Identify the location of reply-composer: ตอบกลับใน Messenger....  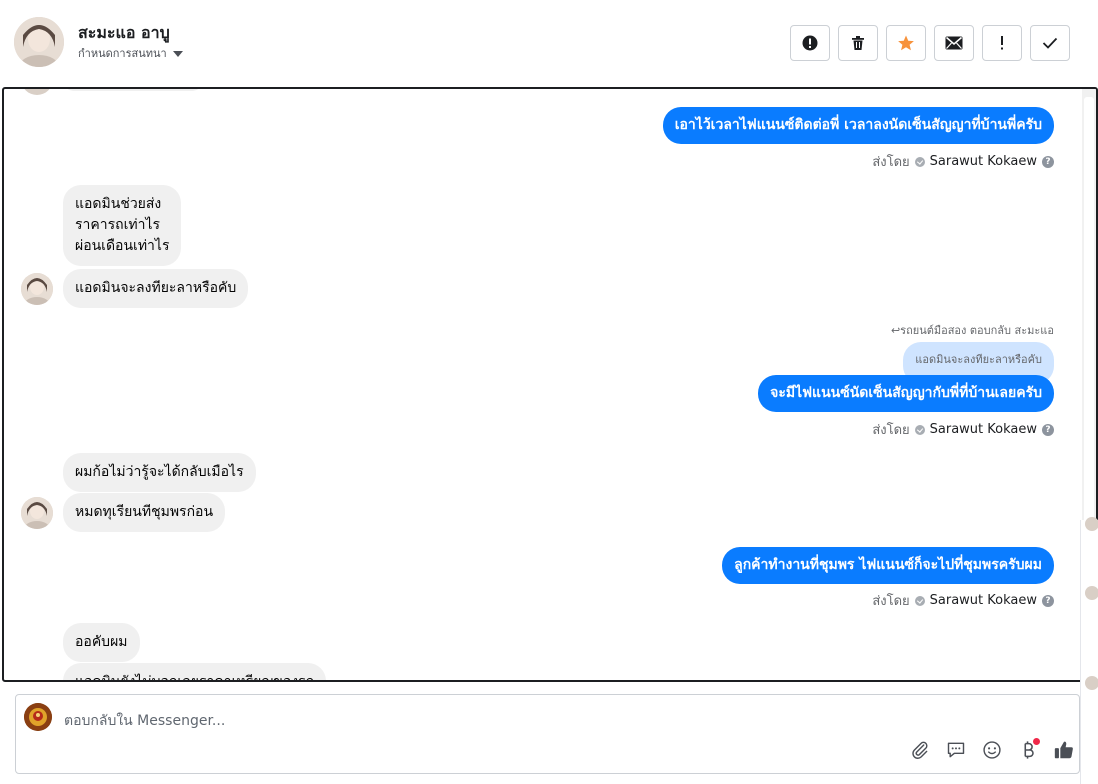
(547, 734).